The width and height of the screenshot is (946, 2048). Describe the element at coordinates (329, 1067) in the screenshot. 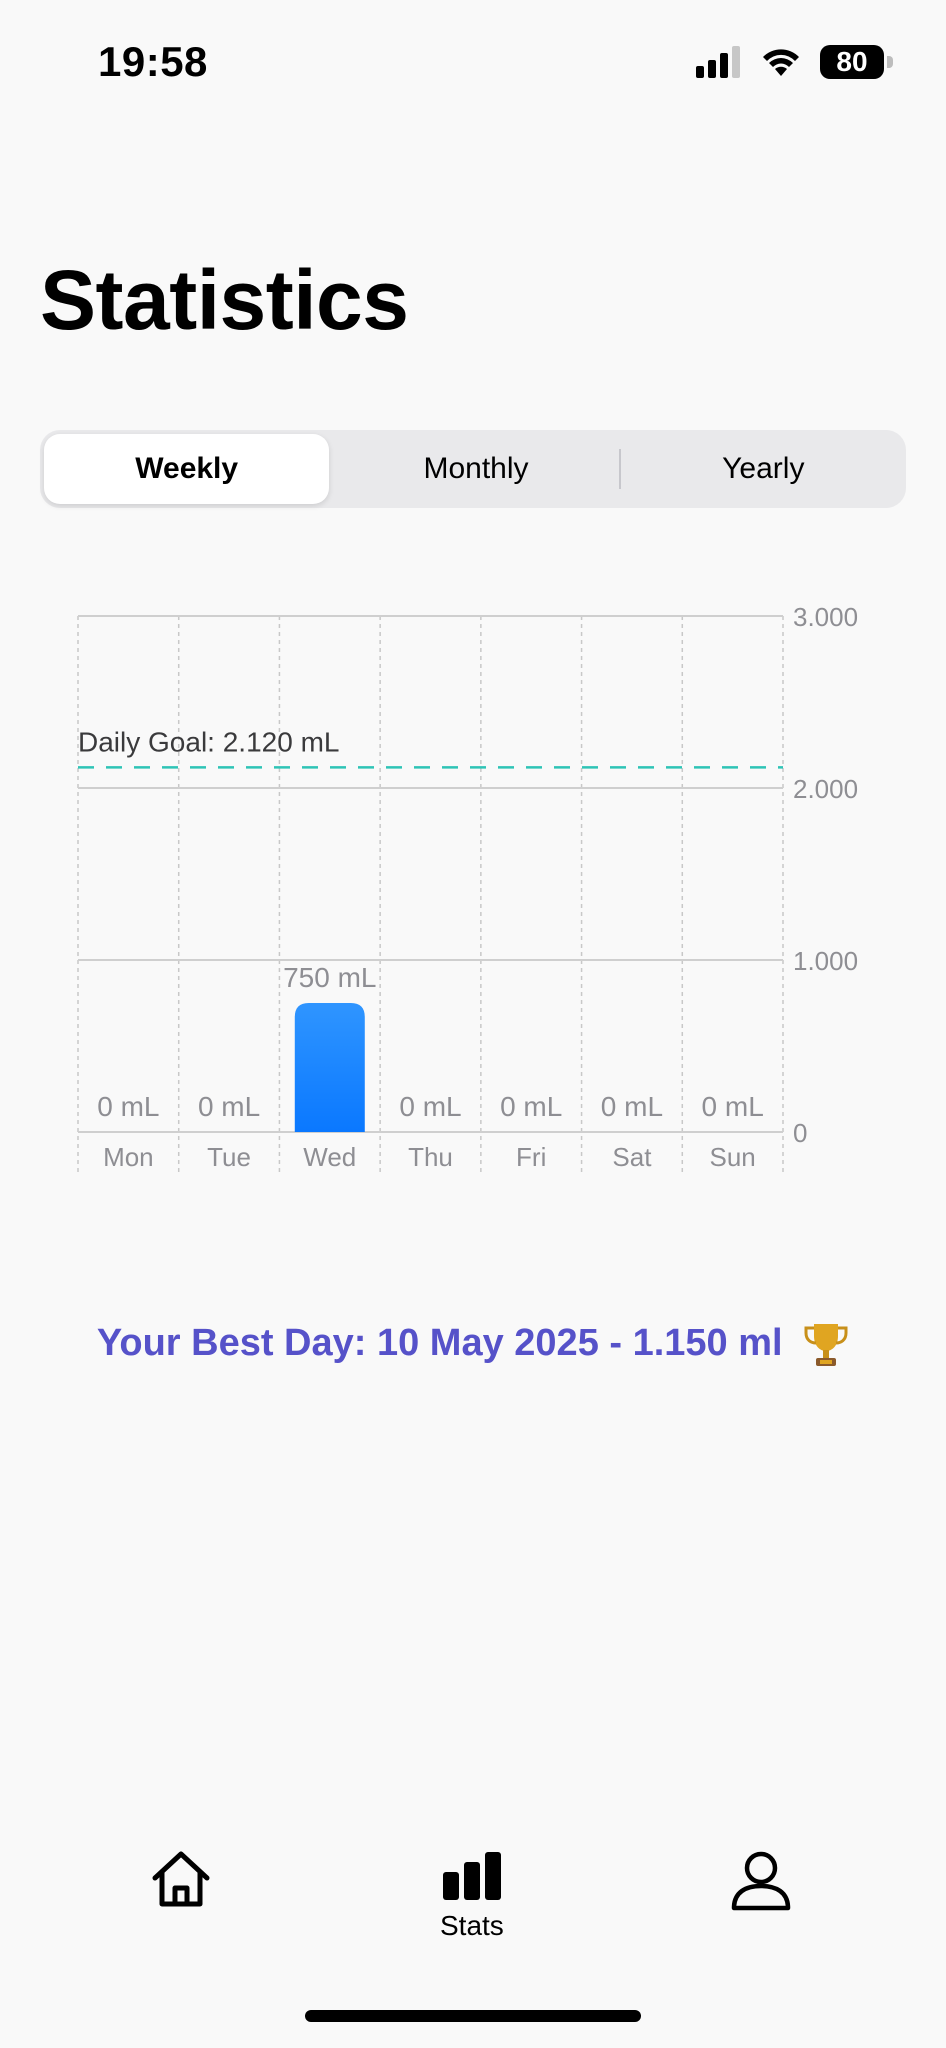

I see `bar-wed` at that location.